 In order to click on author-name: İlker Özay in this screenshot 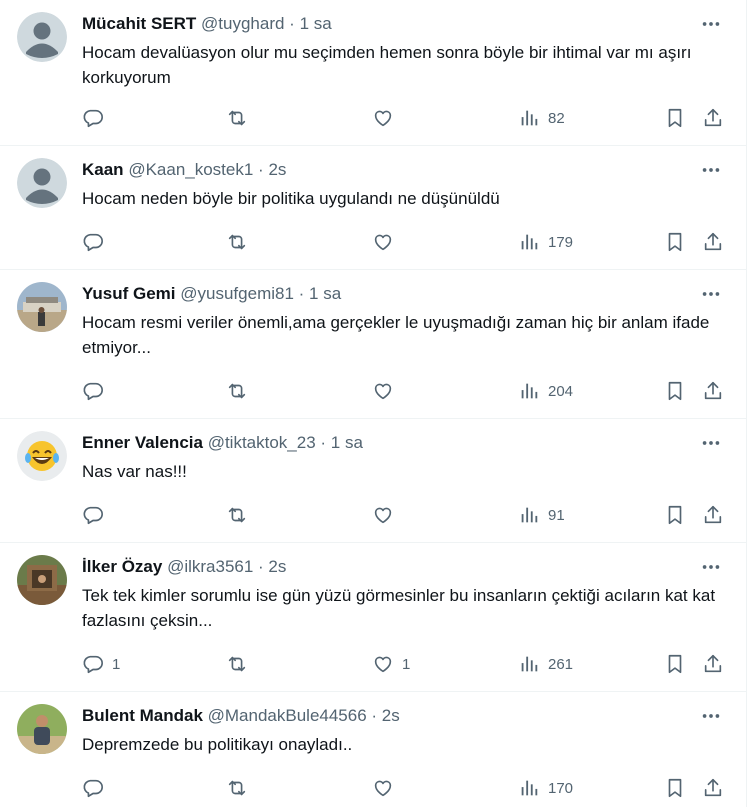, I will do `click(122, 566)`.